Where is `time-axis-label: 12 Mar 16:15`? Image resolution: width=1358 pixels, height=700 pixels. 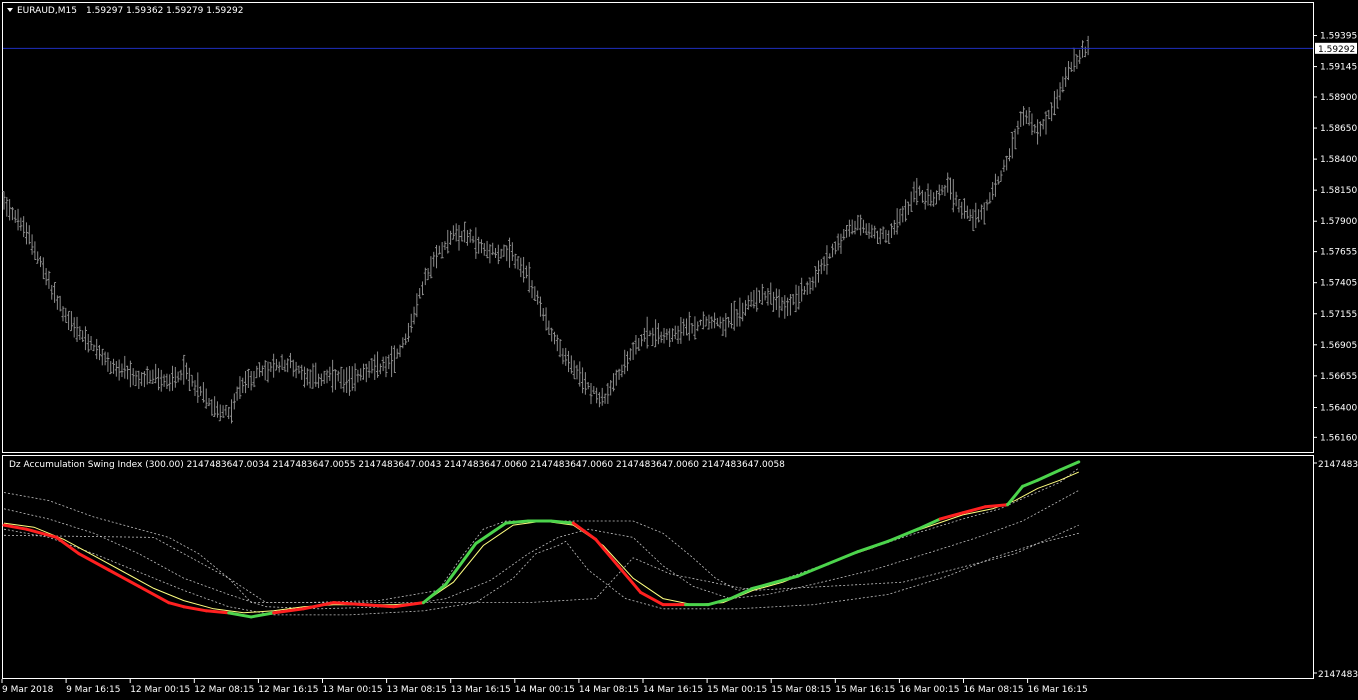 time-axis-label: 12 Mar 16:15 is located at coordinates (288, 690).